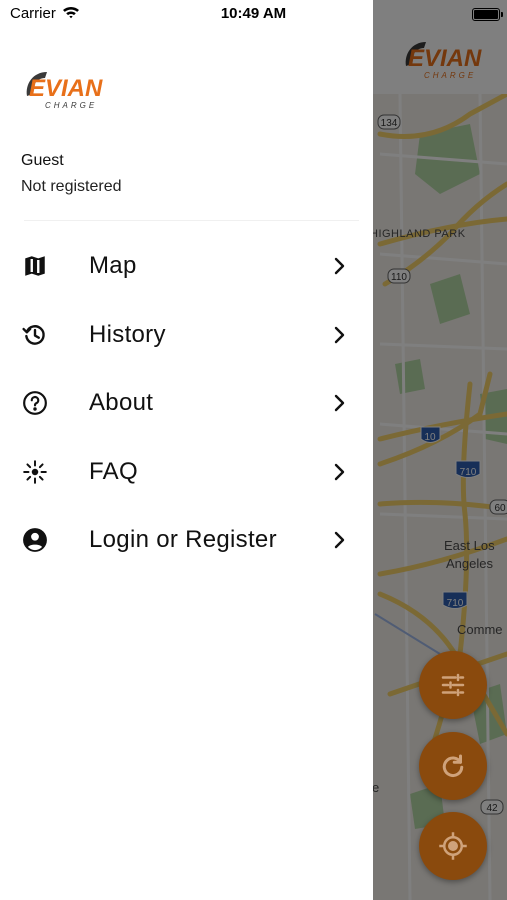  What do you see at coordinates (113, 266) in the screenshot?
I see `menu-item-label: Map` at bounding box center [113, 266].